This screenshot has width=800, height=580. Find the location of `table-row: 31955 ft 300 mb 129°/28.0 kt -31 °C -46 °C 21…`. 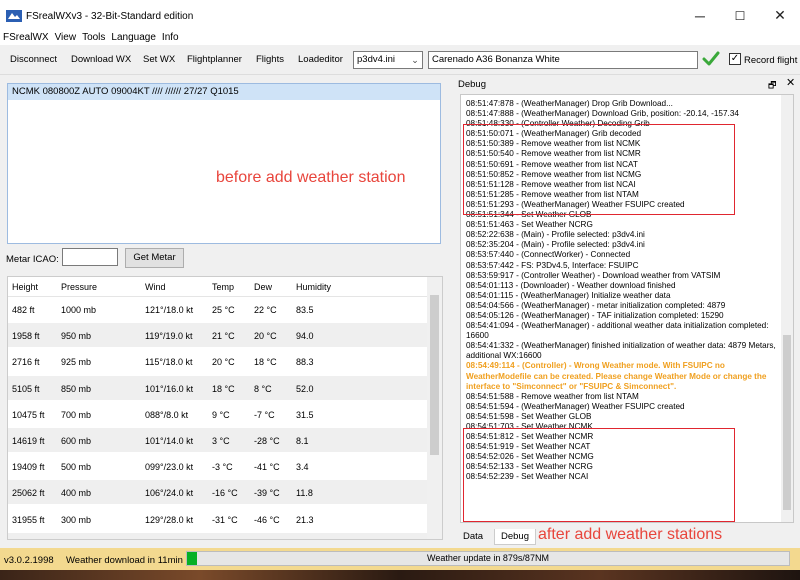

table-row: 31955 ft 300 mb 129°/28.0 kt -31 °C -46 °C 21… is located at coordinates (218, 519).